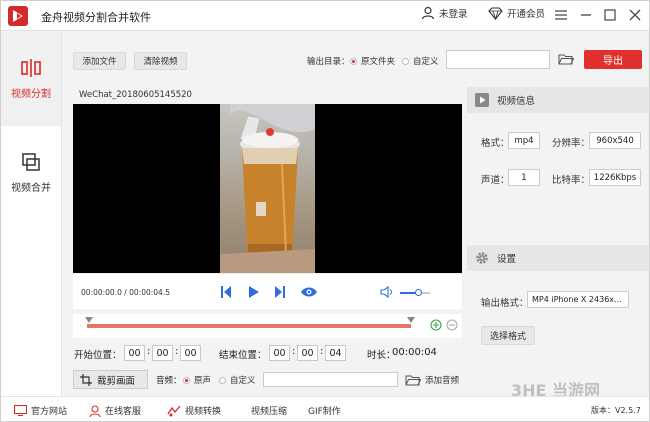 The height and width of the screenshot is (422, 650). What do you see at coordinates (203, 412) in the screenshot?
I see `status-item-label: 视频转换` at bounding box center [203, 412].